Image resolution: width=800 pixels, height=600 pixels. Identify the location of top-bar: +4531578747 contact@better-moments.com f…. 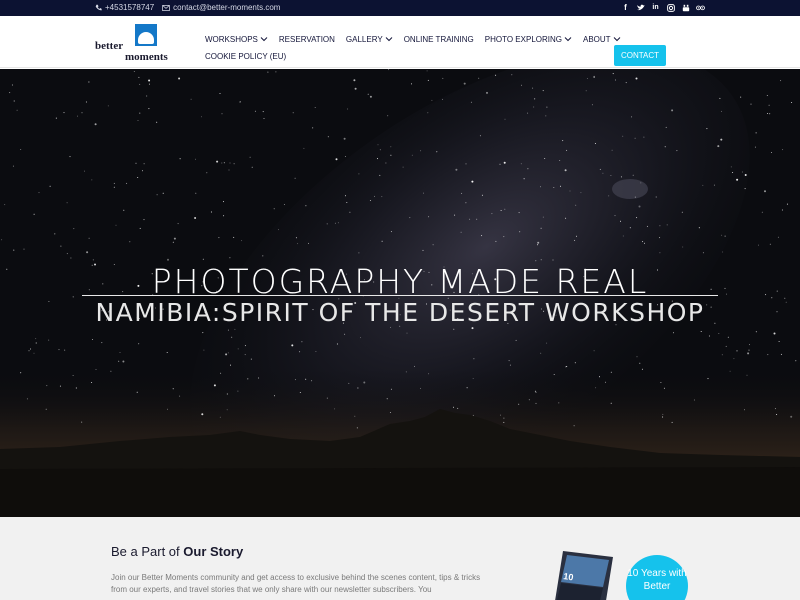
(400, 8).